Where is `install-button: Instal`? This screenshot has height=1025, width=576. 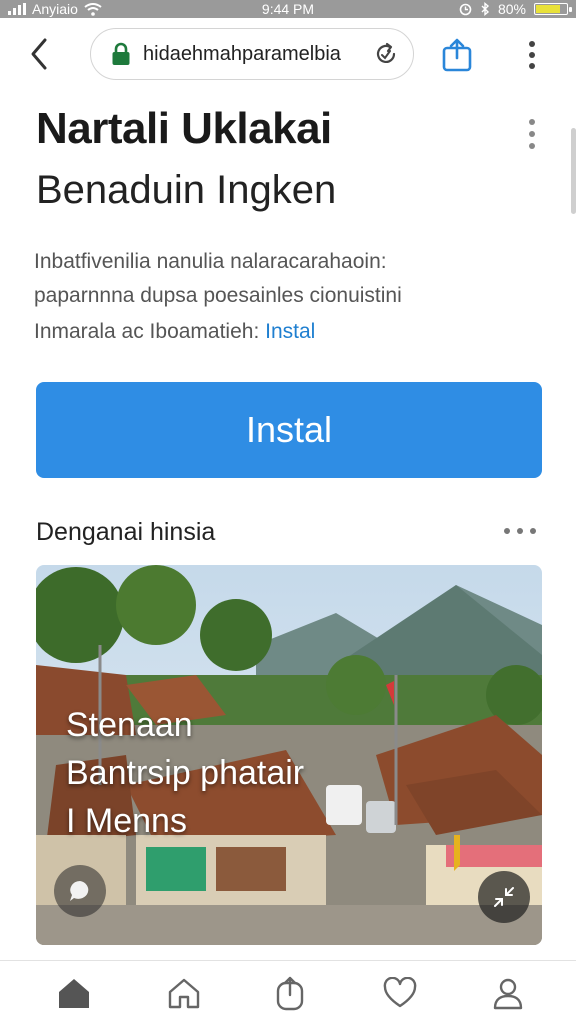 install-button: Instal is located at coordinates (289, 430).